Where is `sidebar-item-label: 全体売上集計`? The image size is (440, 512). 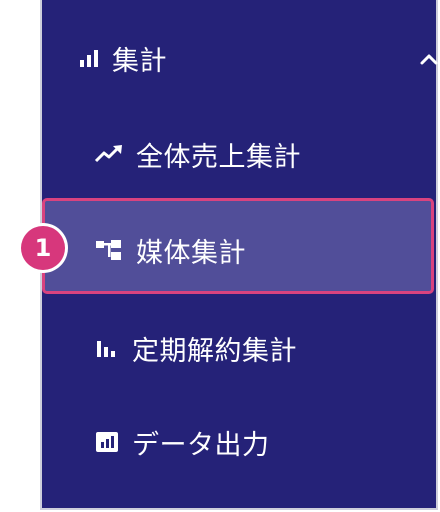 sidebar-item-label: 全体売上集計 is located at coordinates (218, 157).